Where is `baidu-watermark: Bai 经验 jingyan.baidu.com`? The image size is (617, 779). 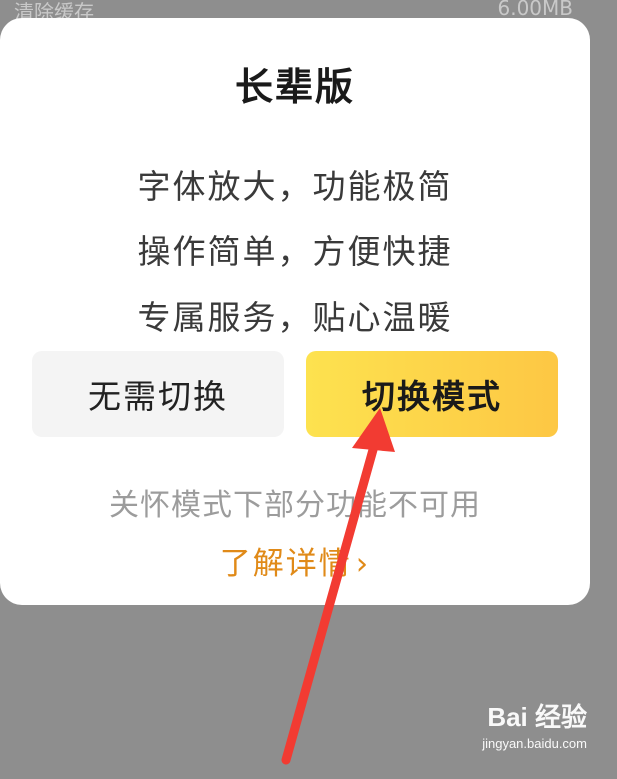
baidu-watermark: Bai 经验 jingyan.baidu.com is located at coordinates (534, 724).